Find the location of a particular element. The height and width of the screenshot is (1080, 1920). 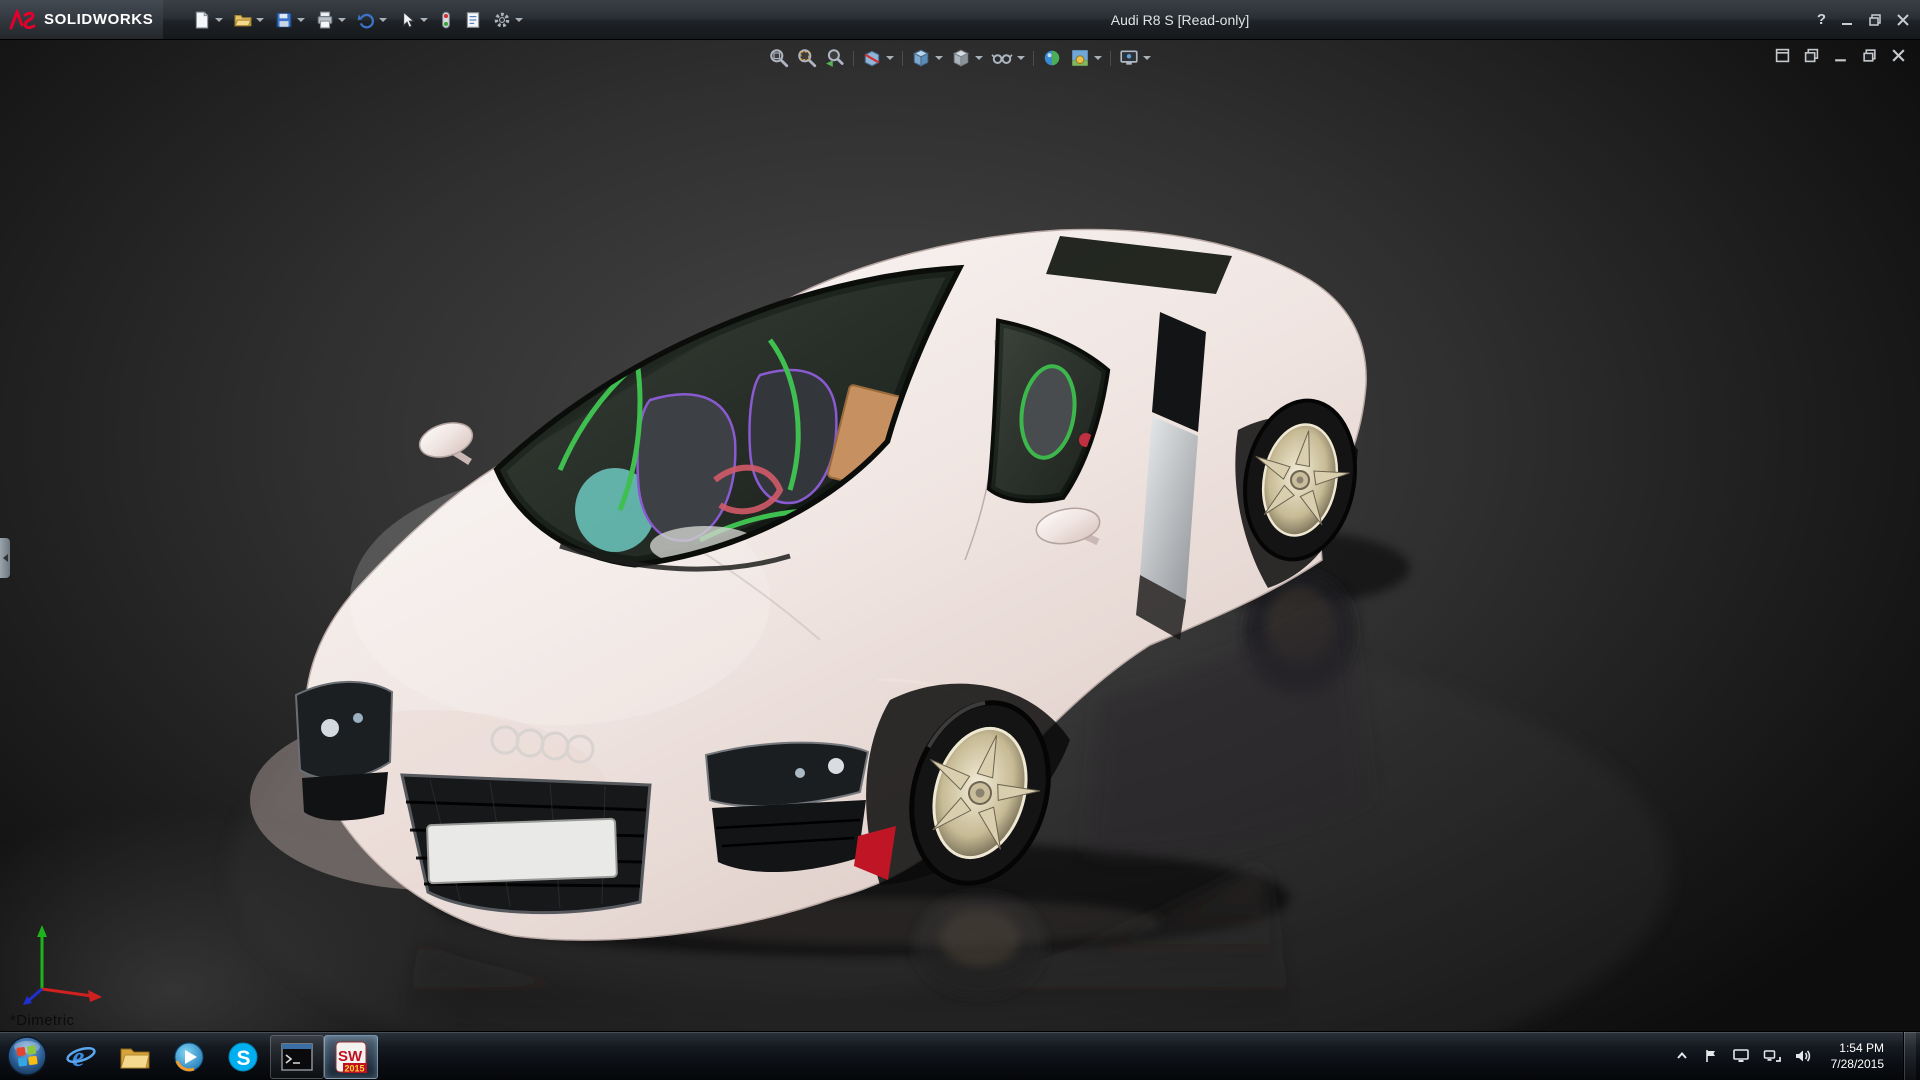

hide-show-items-button is located at coordinates (1008, 58).